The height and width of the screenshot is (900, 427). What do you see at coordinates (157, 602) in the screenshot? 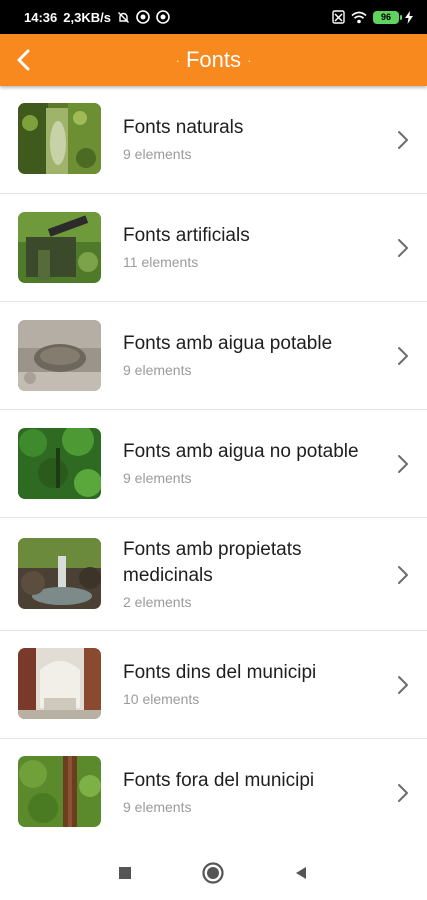
I see `item-count: 2 elements` at bounding box center [157, 602].